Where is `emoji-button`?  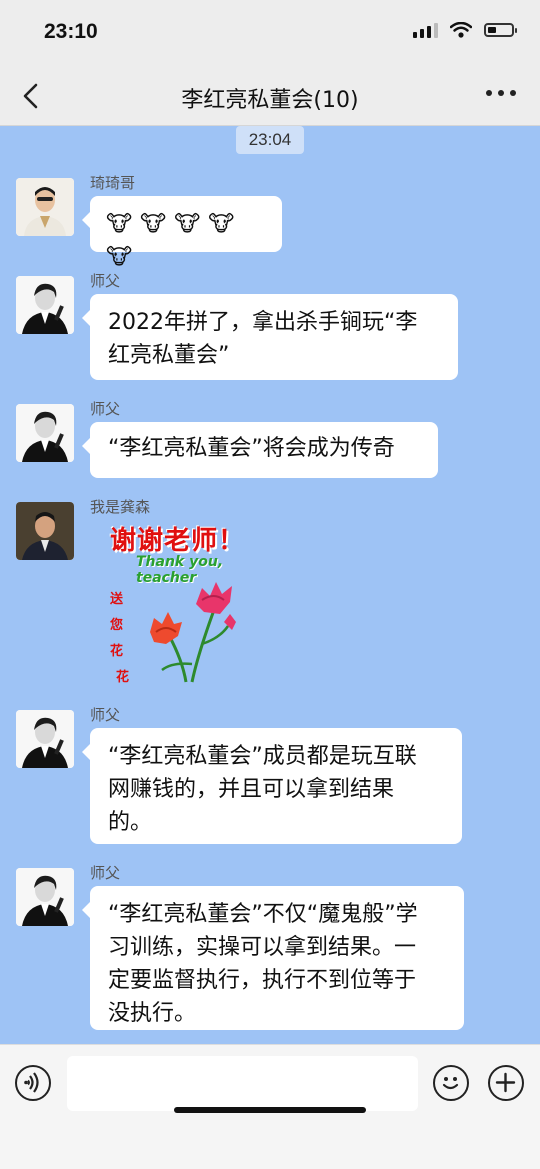 emoji-button is located at coordinates (451, 1083).